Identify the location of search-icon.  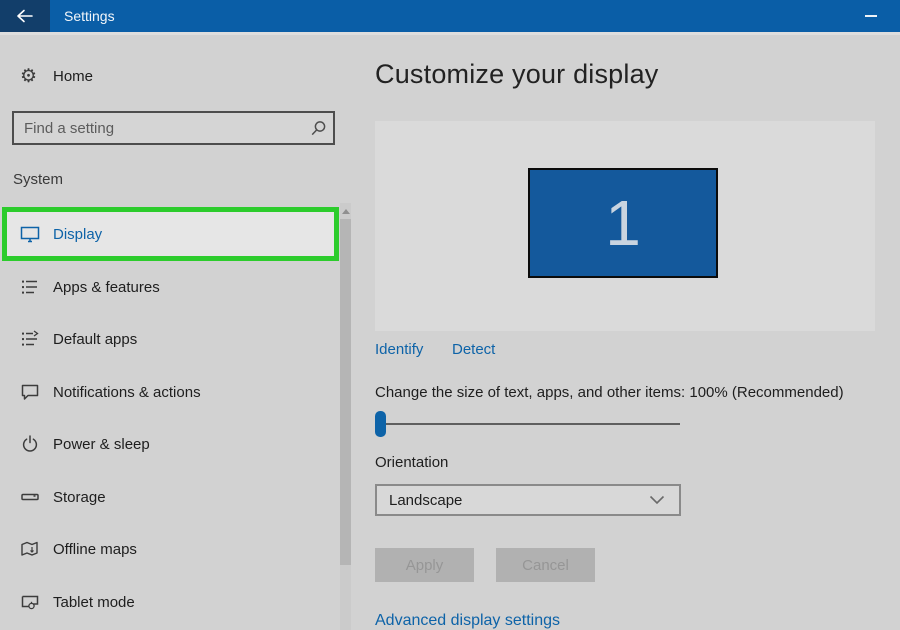
(318, 128).